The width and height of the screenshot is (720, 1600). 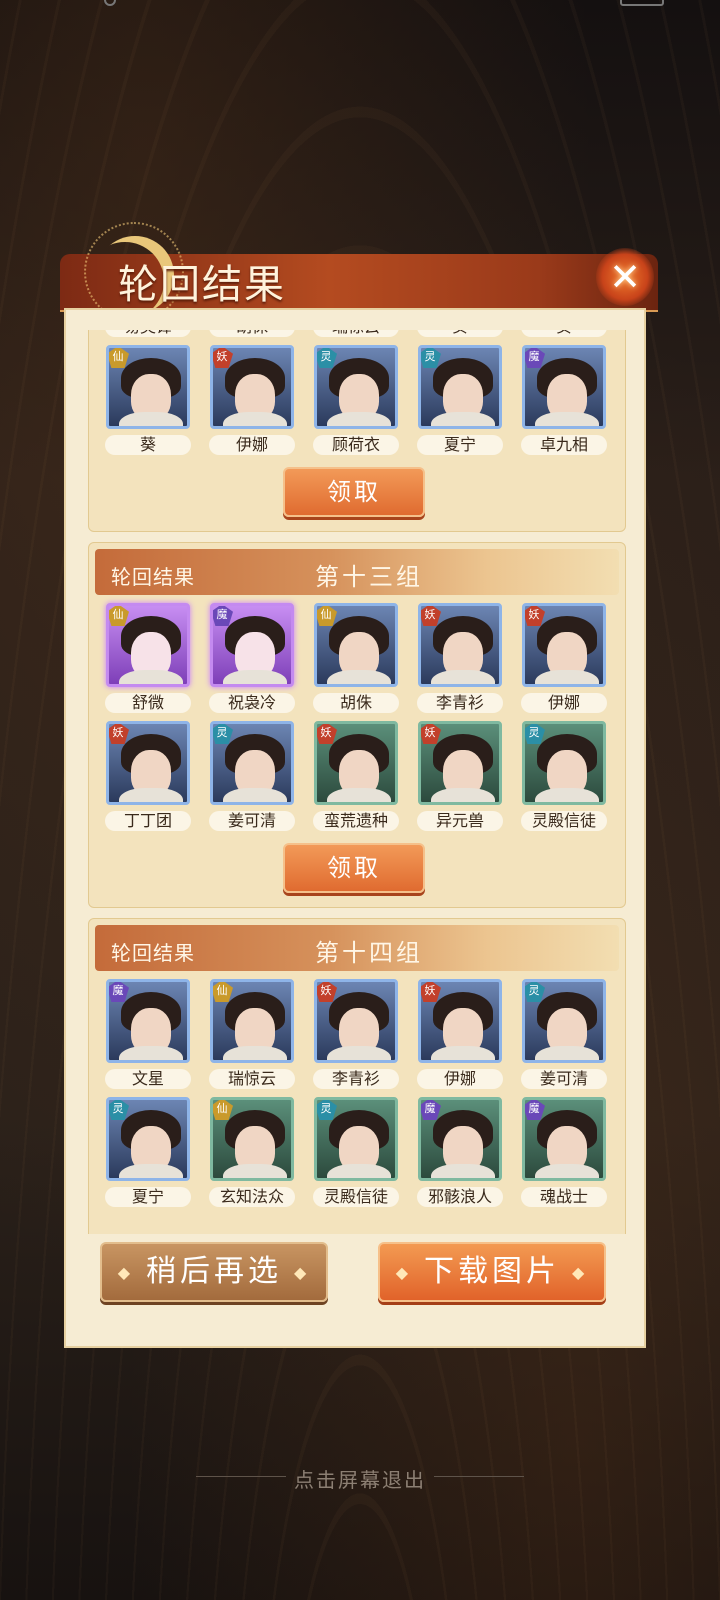 I want to click on hero-card: 胡侏, so click(x=252, y=333).